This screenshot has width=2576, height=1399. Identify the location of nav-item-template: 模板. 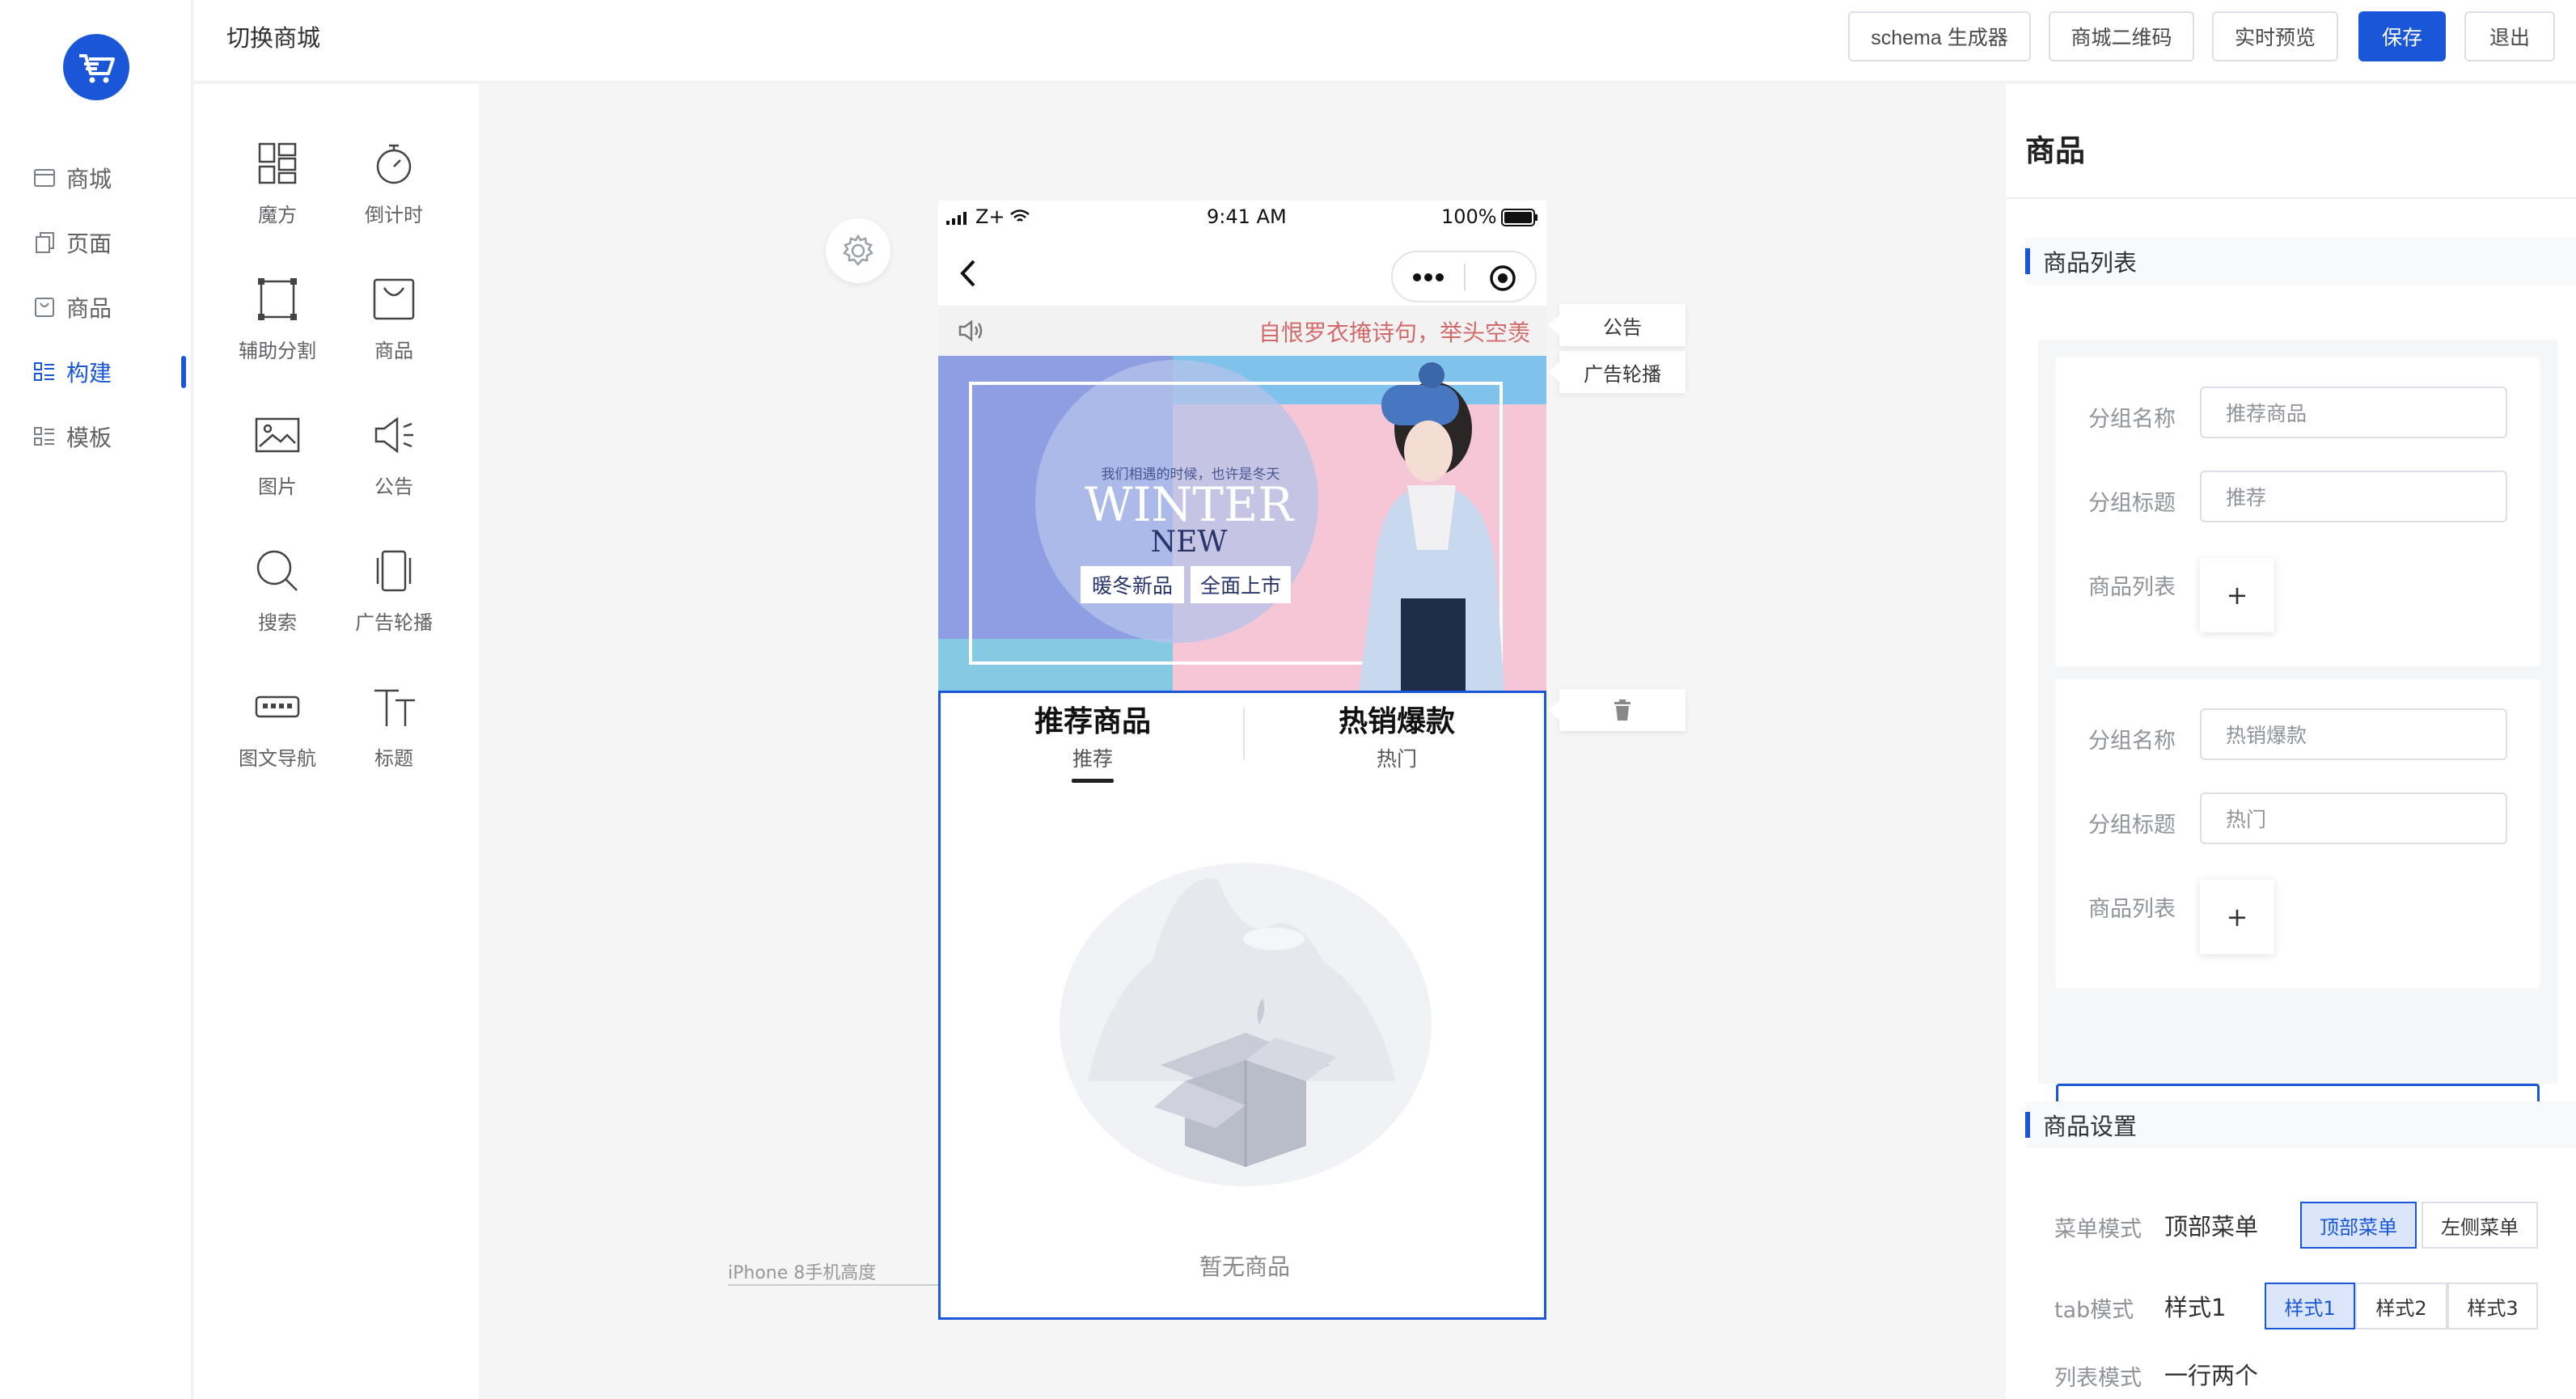
(109, 437).